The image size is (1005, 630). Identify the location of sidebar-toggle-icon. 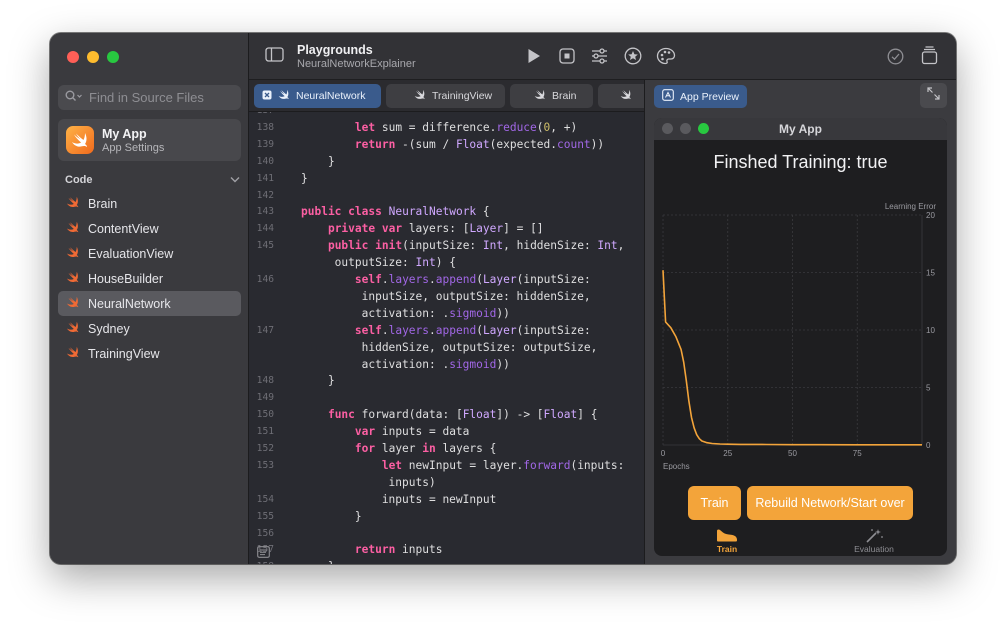
(274, 54).